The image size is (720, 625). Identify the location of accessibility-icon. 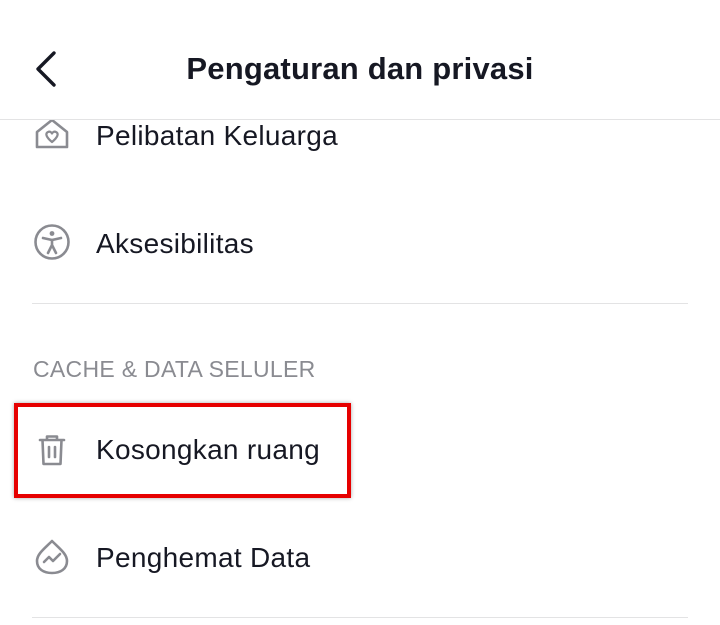
(52, 242).